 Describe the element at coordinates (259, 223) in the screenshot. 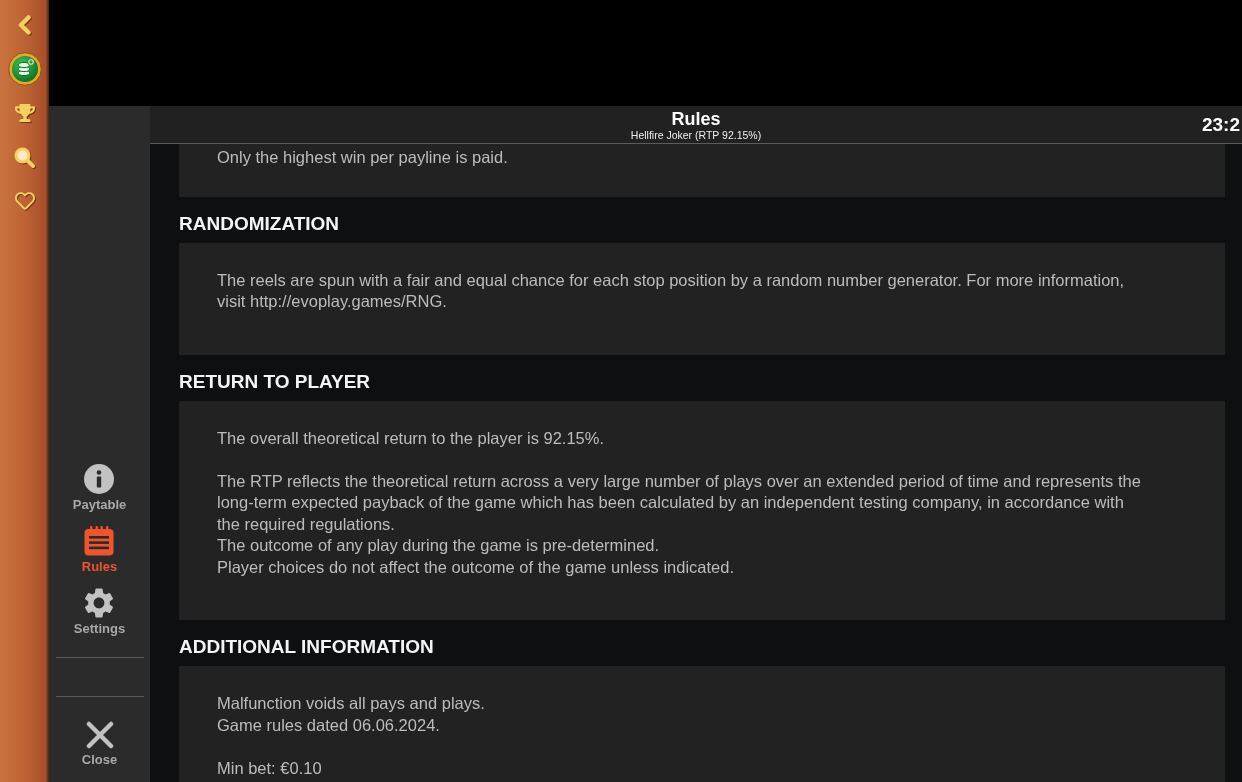

I see `section-heading: RANDOMIZATION` at that location.